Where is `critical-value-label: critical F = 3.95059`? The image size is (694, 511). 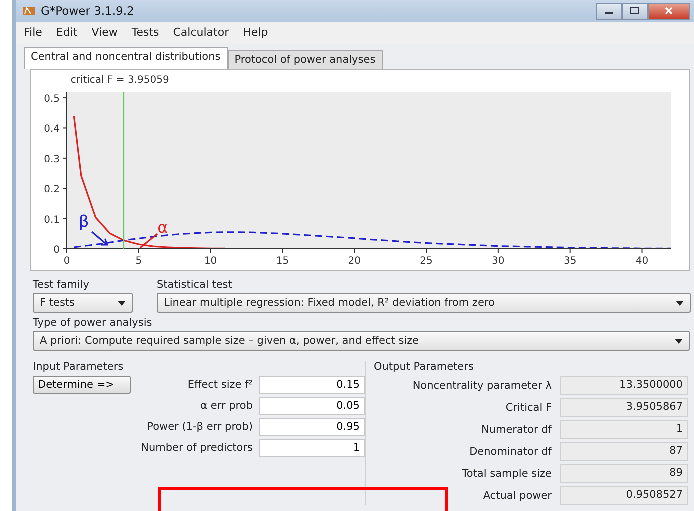 critical-value-label: critical F = 3.95059 is located at coordinates (120, 80).